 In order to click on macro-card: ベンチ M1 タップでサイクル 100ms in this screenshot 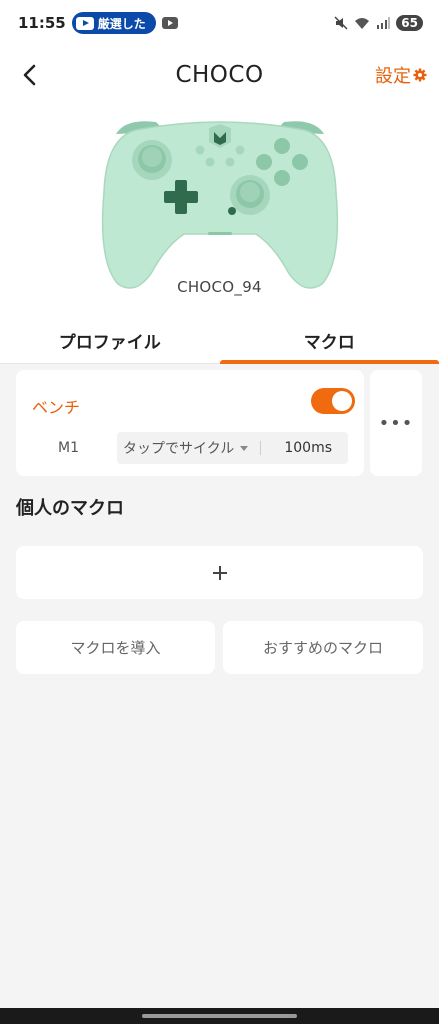, I will do `click(190, 423)`.